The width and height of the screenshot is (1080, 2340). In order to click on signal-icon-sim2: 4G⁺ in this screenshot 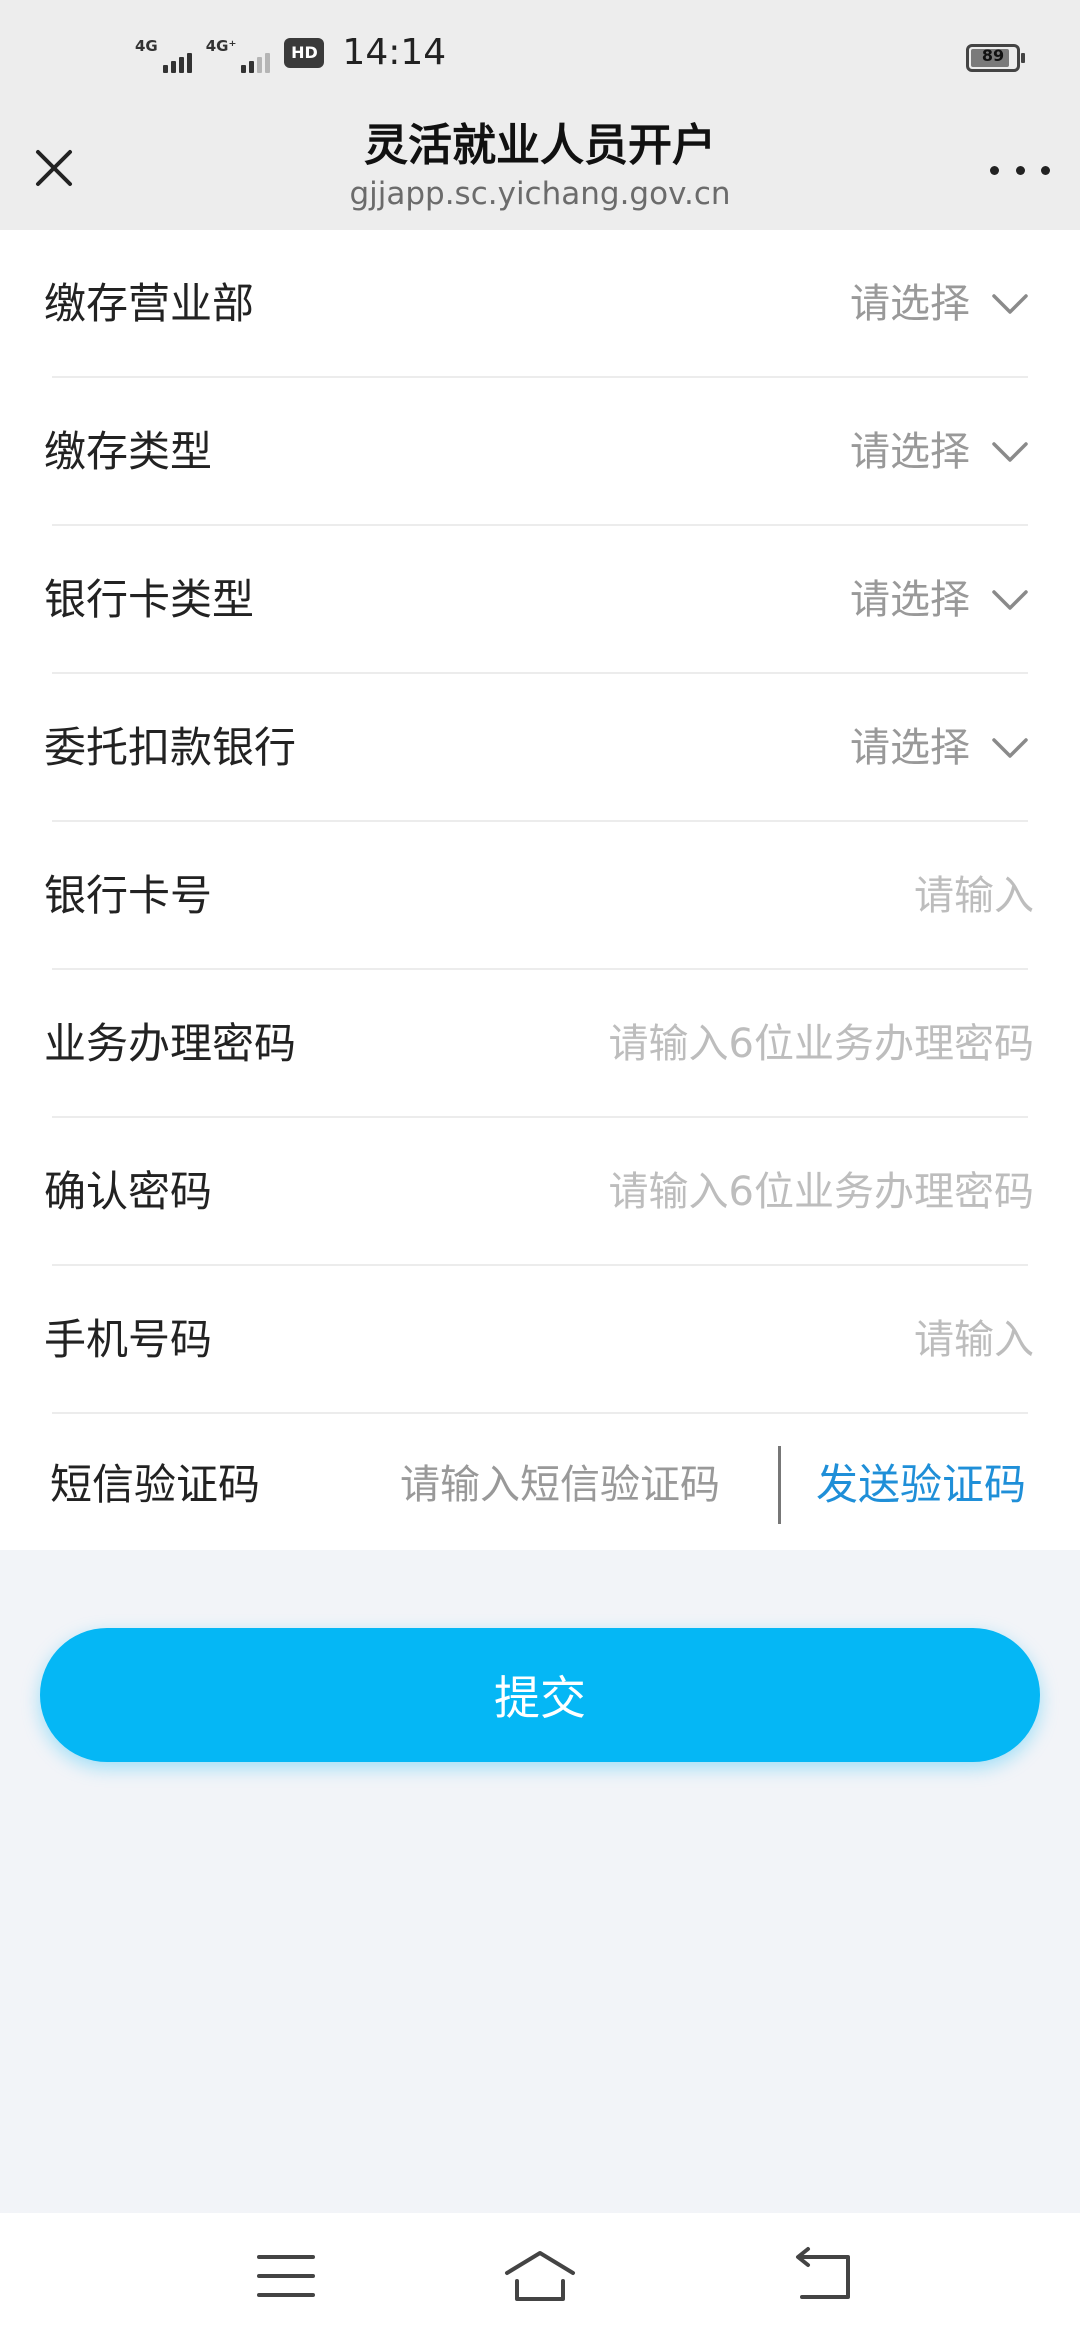, I will do `click(238, 53)`.